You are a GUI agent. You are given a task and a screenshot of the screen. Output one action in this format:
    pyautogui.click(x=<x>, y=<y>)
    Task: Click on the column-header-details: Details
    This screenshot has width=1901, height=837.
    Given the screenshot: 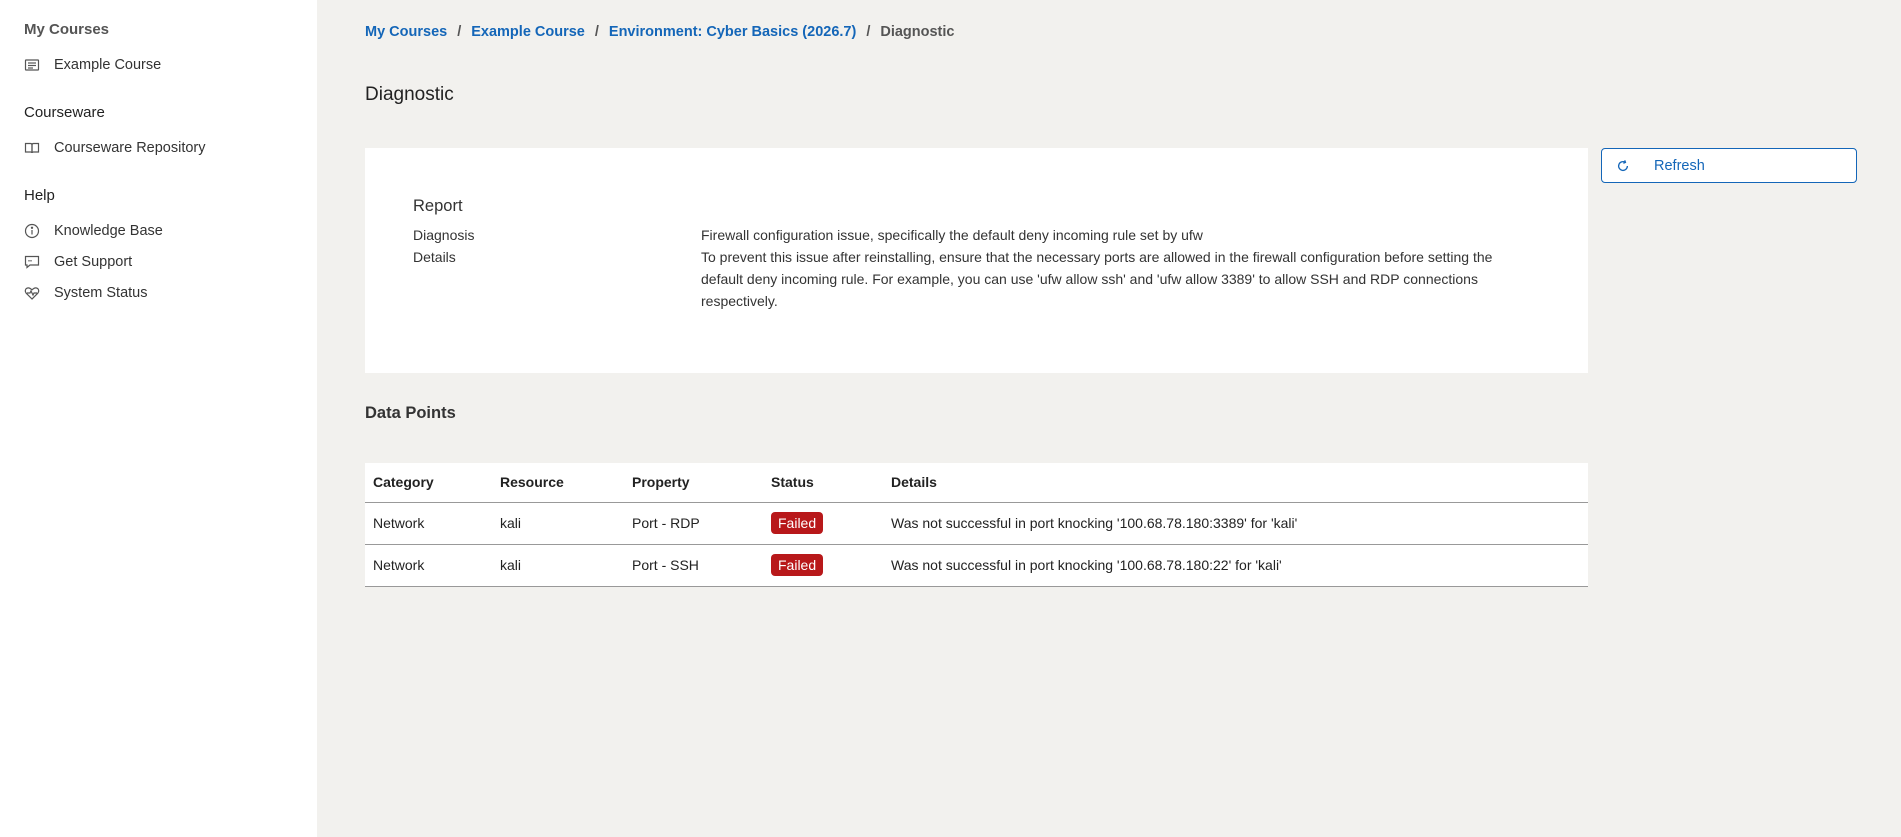 What is the action you would take?
    pyautogui.click(x=1235, y=483)
    